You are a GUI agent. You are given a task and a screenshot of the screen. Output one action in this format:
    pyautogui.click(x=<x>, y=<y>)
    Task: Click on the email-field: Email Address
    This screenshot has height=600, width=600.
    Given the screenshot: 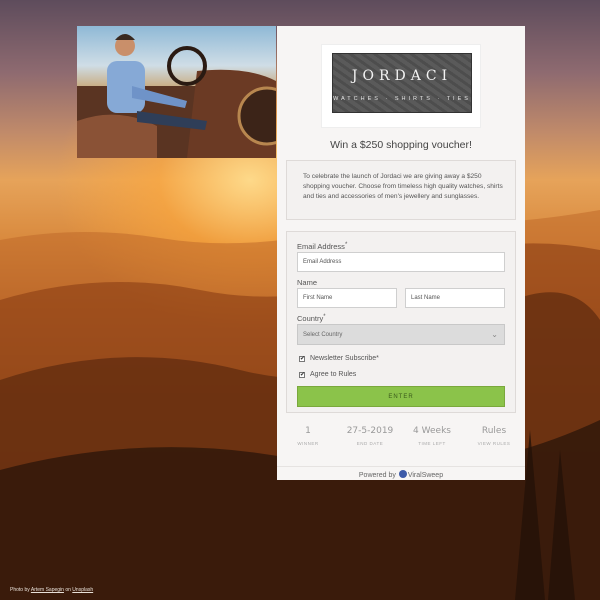 What is the action you would take?
    pyautogui.click(x=401, y=262)
    